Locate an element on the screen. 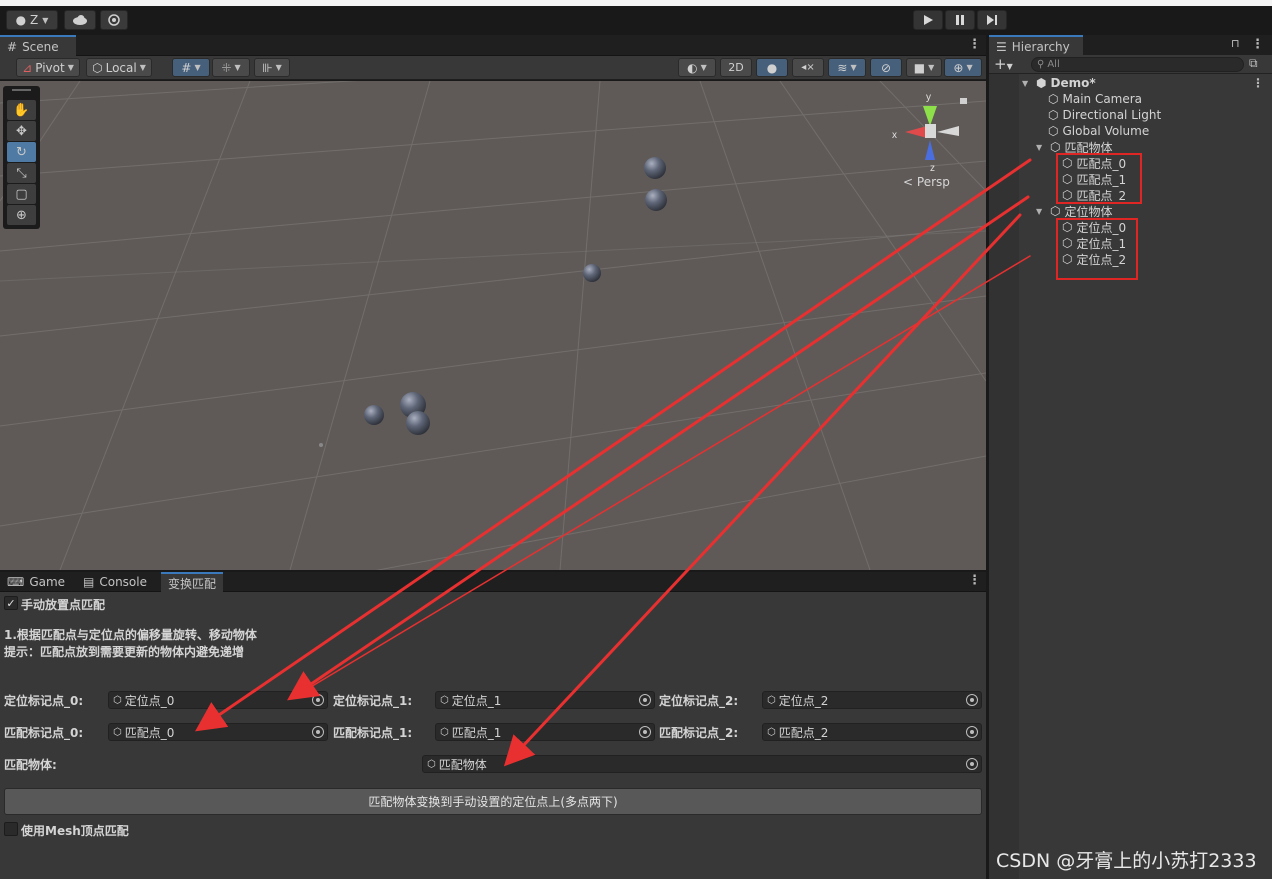 The height and width of the screenshot is (879, 1272). match-object-field: ⬡ 匹配物体 is located at coordinates (702, 764).